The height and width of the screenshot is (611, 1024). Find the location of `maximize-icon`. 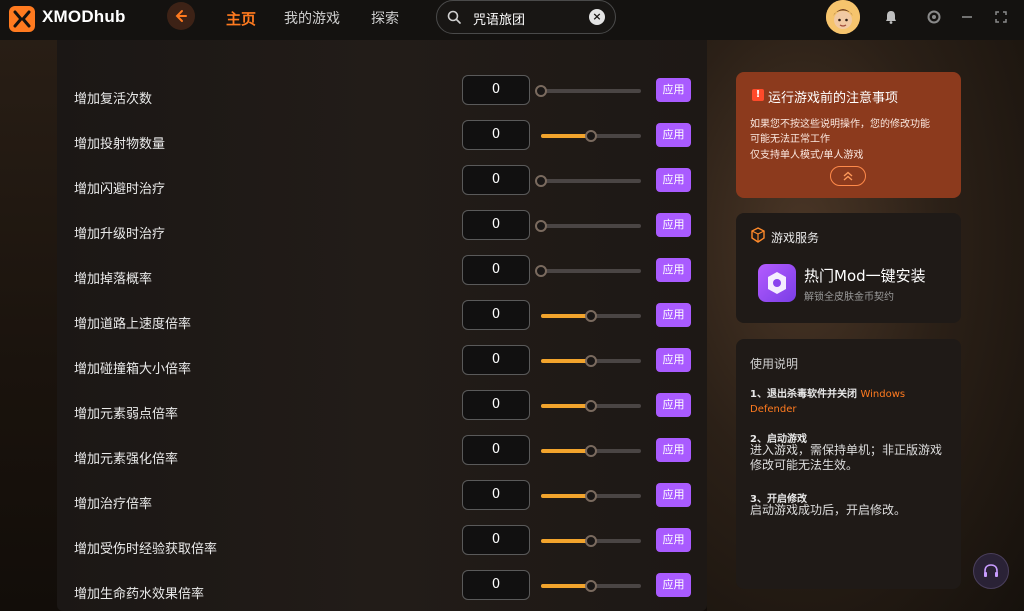

maximize-icon is located at coordinates (1001, 17).